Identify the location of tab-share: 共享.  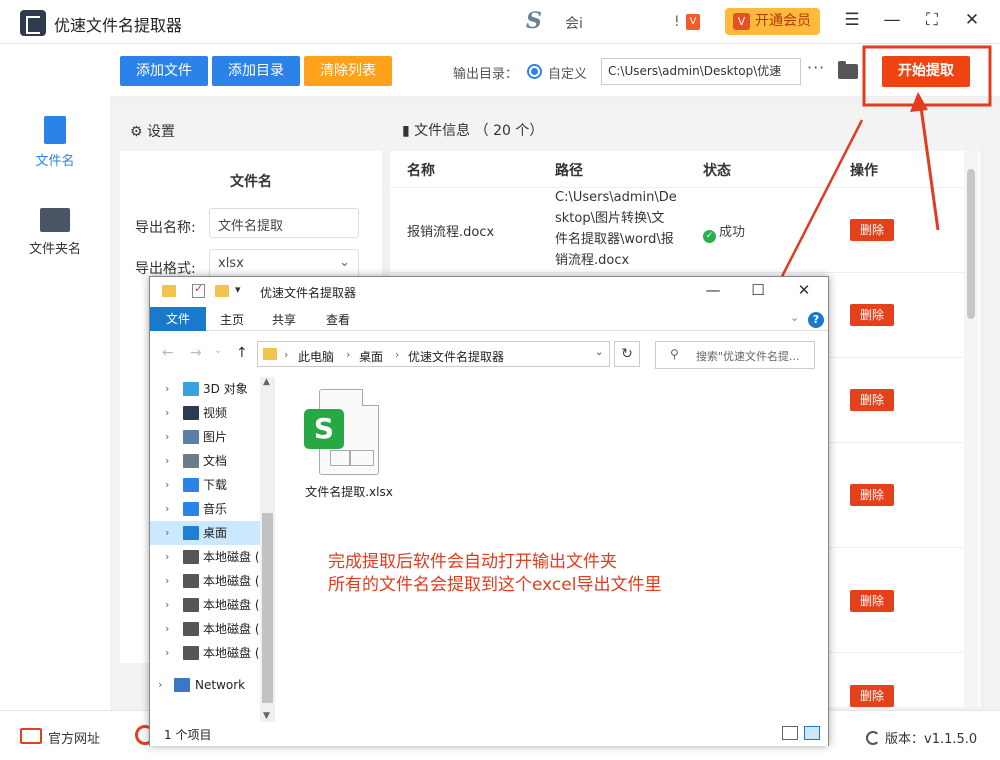
(284, 319).